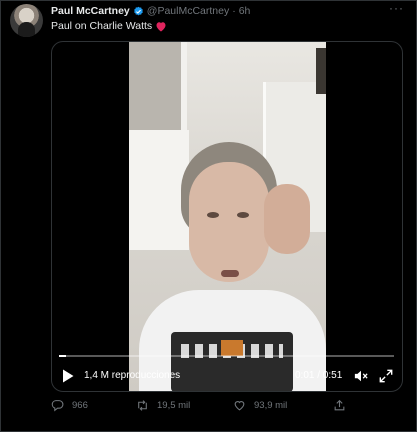  Describe the element at coordinates (142, 405) in the screenshot. I see `retweet-icon` at that location.